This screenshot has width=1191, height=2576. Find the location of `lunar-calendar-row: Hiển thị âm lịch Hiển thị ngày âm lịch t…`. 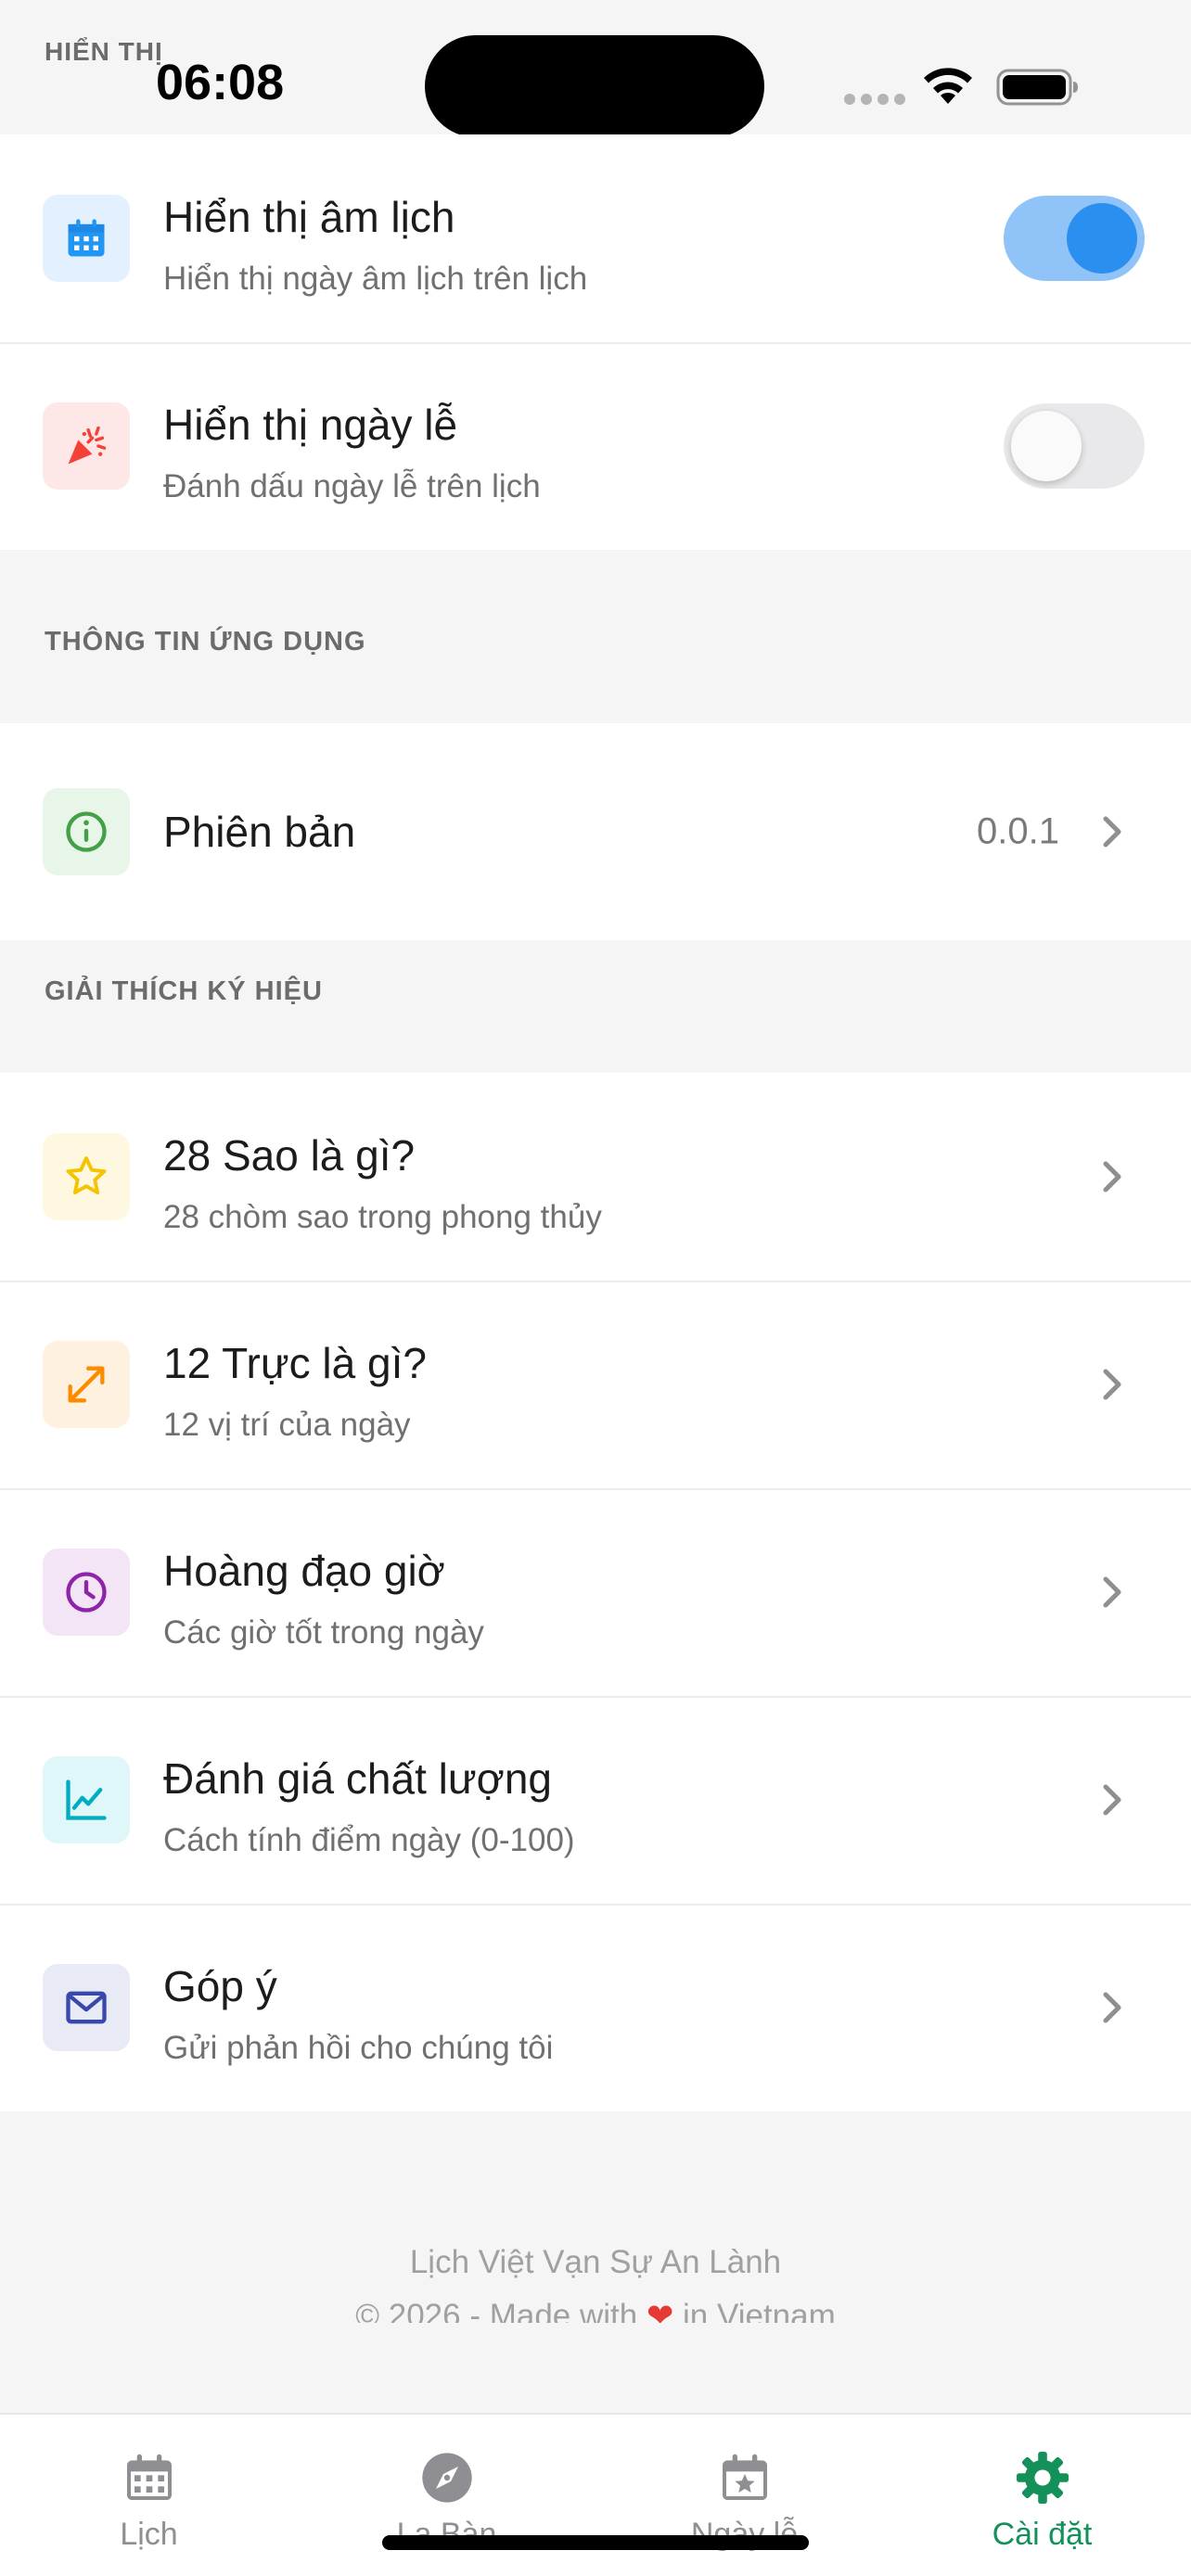

lunar-calendar-row: Hiển thị âm lịch Hiển thị ngày âm lịch t… is located at coordinates (595, 238).